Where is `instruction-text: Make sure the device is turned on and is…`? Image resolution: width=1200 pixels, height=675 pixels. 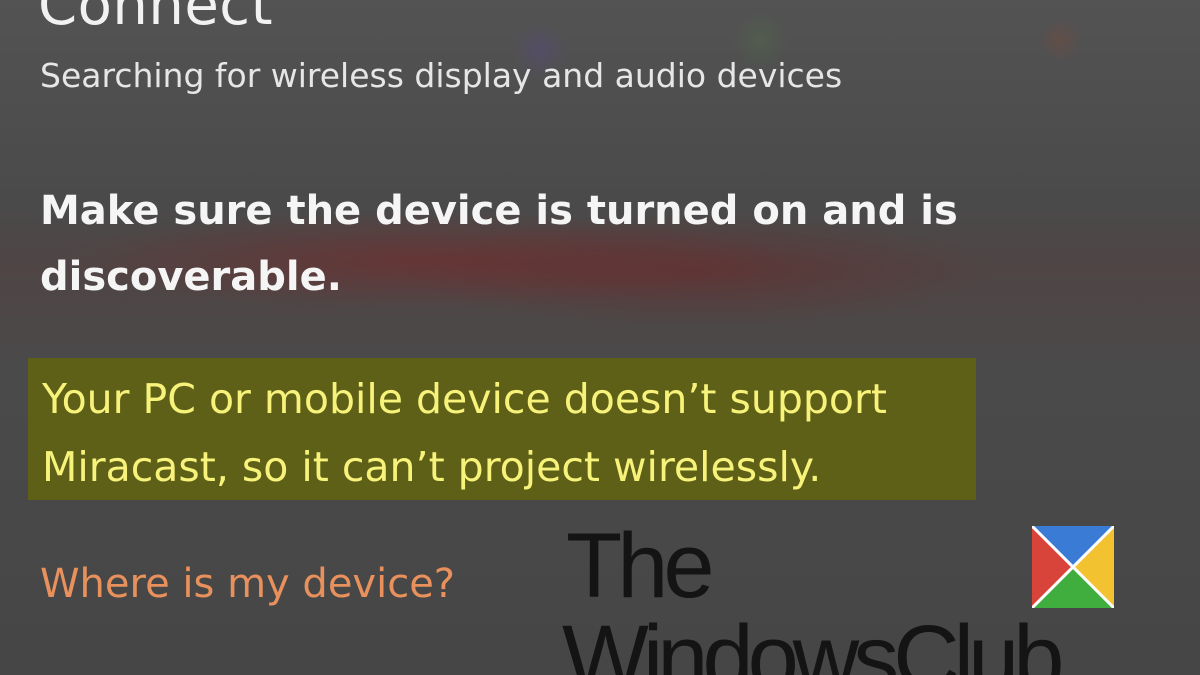 instruction-text: Make sure the device is turned on and is… is located at coordinates (499, 244).